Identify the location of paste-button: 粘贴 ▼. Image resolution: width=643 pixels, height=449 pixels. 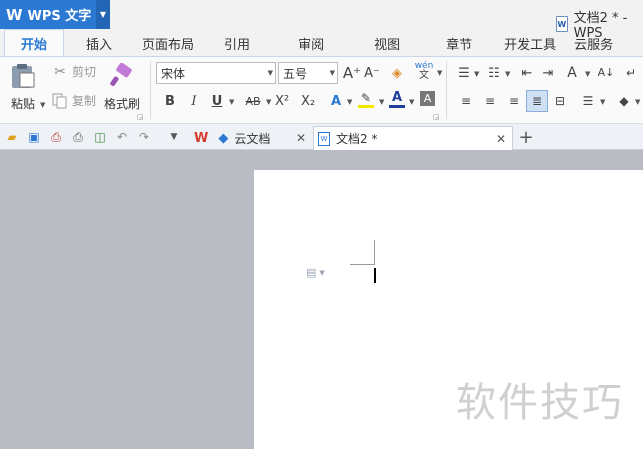
(26, 87).